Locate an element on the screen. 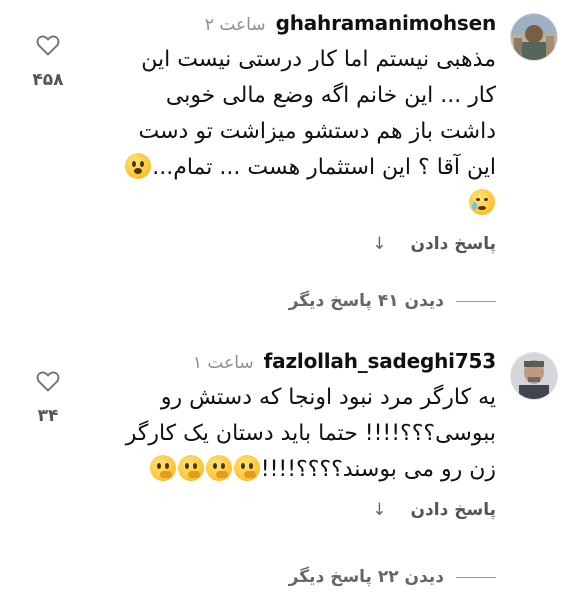  surprised-face-icon is located at coordinates (138, 166).